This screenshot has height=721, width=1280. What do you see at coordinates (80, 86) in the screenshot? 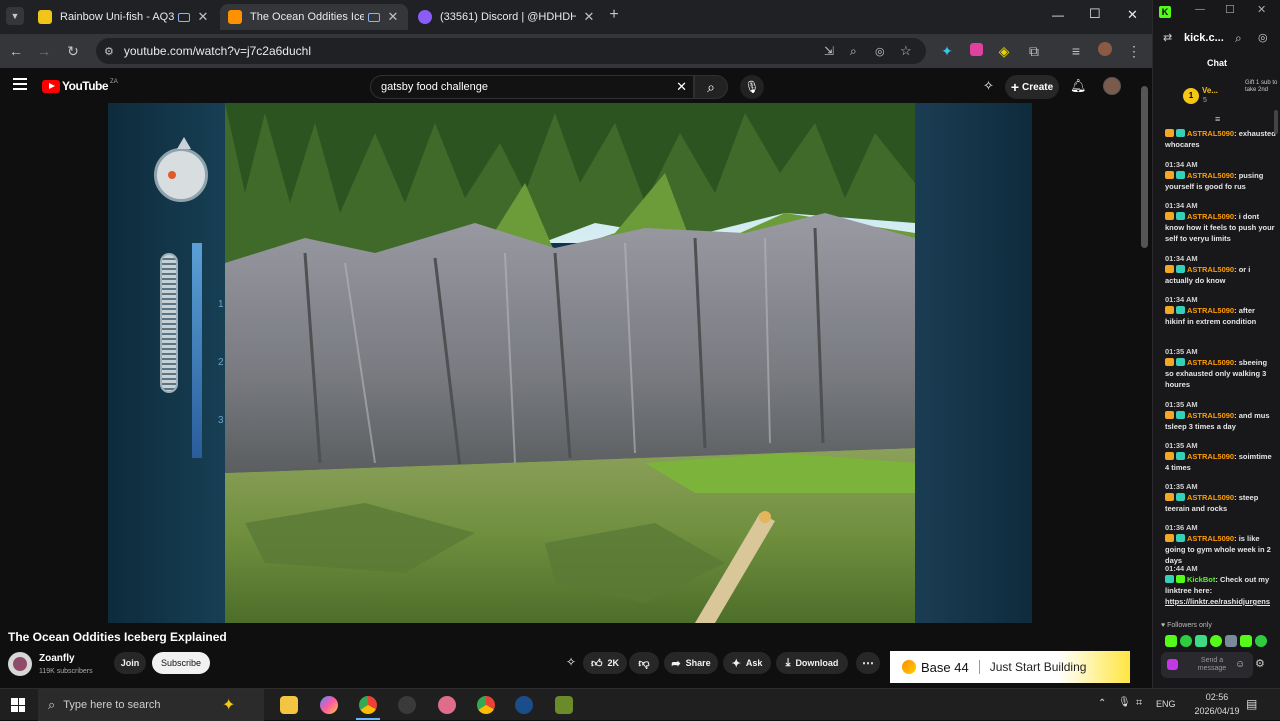
I see `youtube-logo: YouTube ZA` at bounding box center [80, 86].